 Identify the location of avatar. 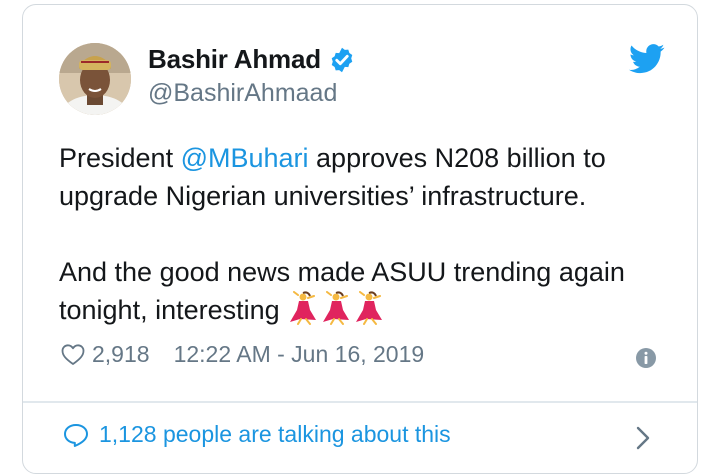
(95, 79).